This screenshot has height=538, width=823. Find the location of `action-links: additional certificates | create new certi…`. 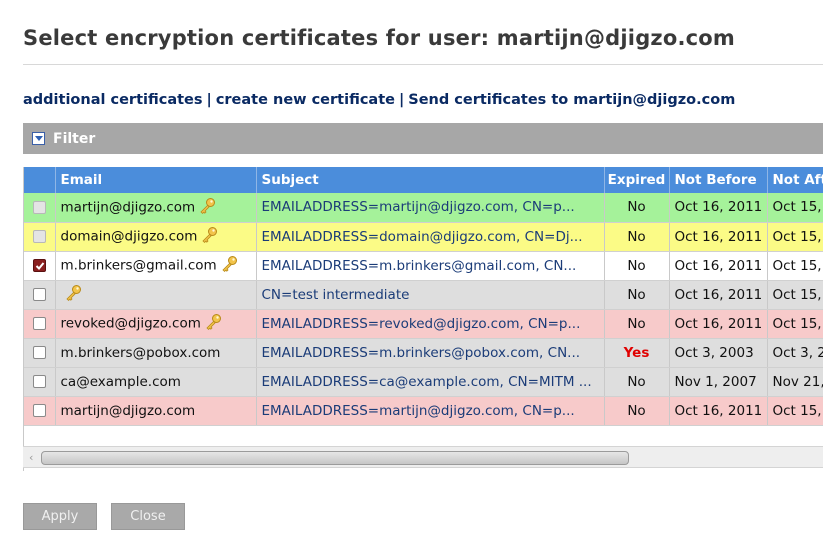

action-links: additional certificates | create new certi… is located at coordinates (379, 100).